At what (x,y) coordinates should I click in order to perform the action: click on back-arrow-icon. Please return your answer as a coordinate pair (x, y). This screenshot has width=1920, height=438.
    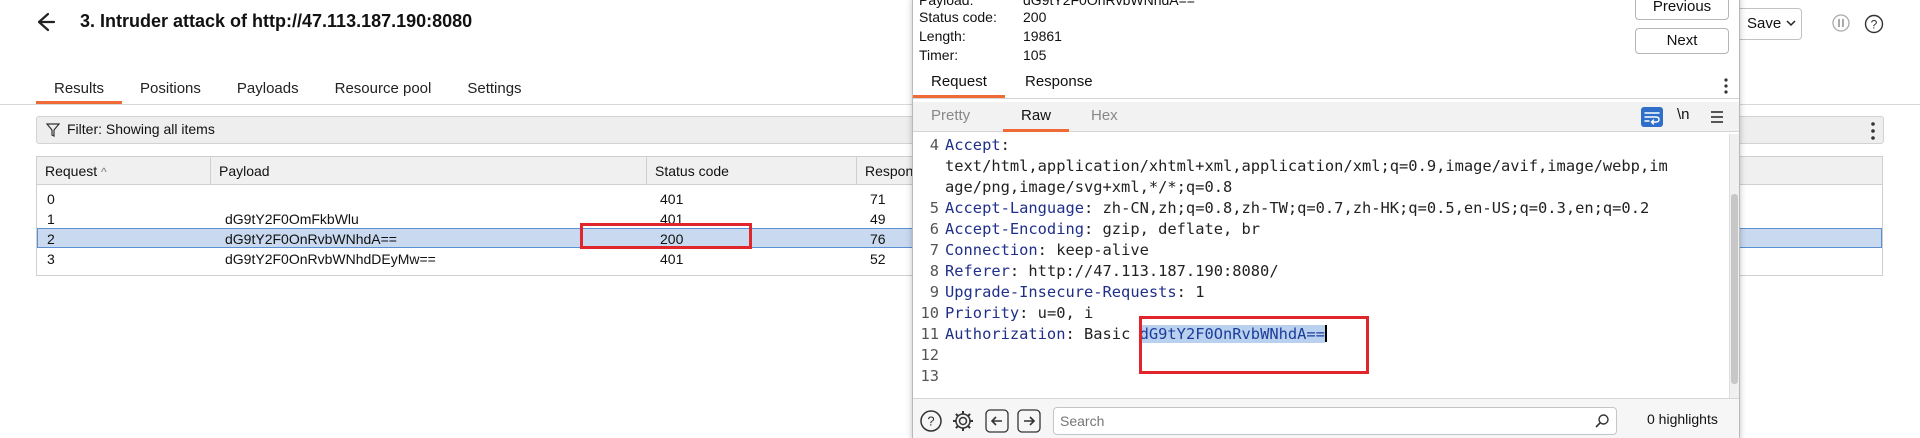
    Looking at the image, I should click on (46, 22).